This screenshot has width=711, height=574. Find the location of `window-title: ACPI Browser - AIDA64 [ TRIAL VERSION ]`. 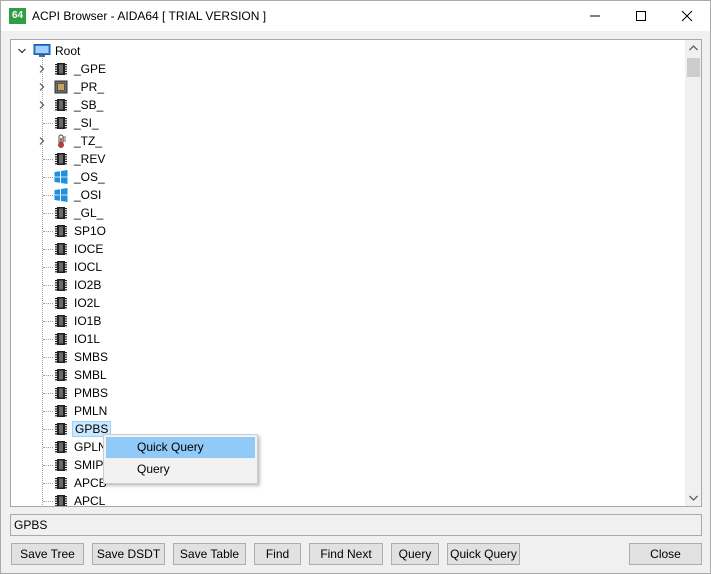

window-title: ACPI Browser - AIDA64 [ TRIAL VERSION ] is located at coordinates (149, 16).